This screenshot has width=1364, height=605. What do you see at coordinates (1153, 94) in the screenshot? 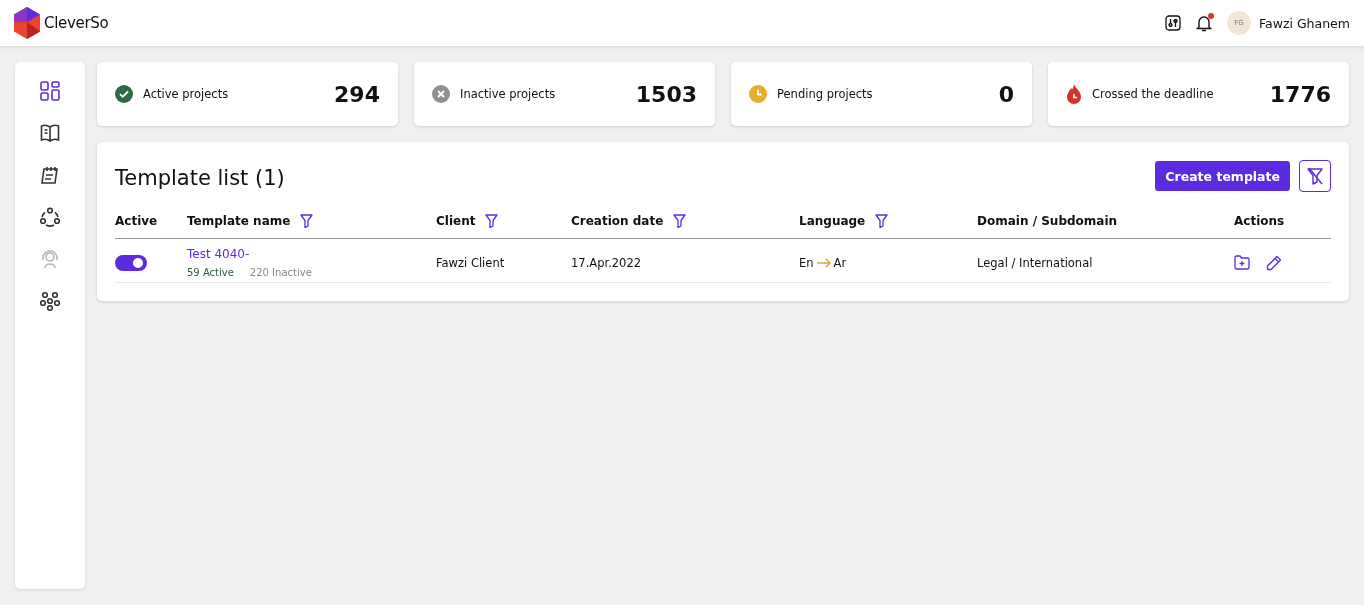
I see `stat-label: Crossed the deadline` at bounding box center [1153, 94].